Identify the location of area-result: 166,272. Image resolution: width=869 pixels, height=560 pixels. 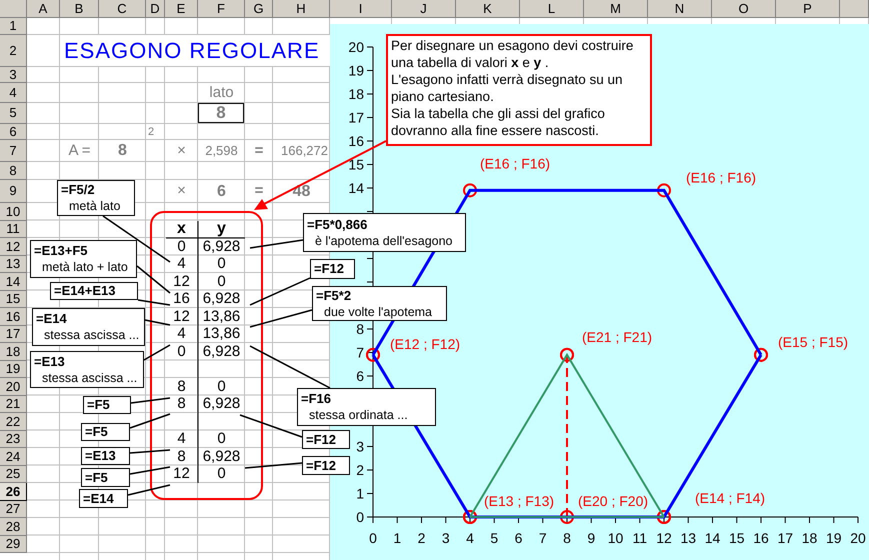
(304, 151).